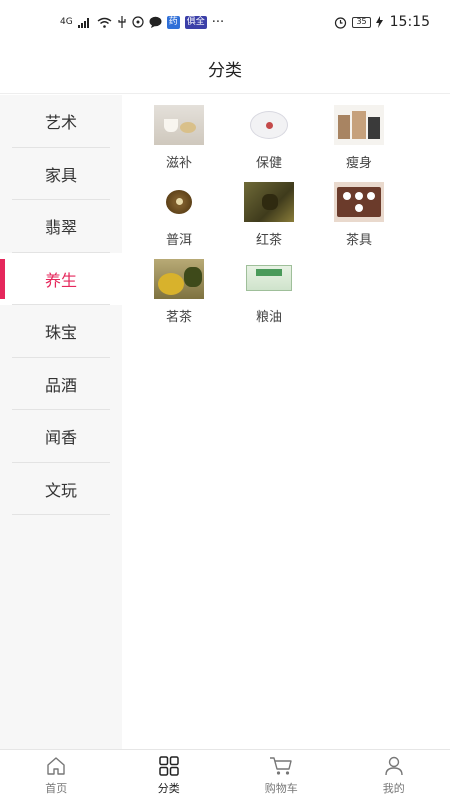 This screenshot has width=450, height=800. I want to click on tab-profile: 我的, so click(394, 775).